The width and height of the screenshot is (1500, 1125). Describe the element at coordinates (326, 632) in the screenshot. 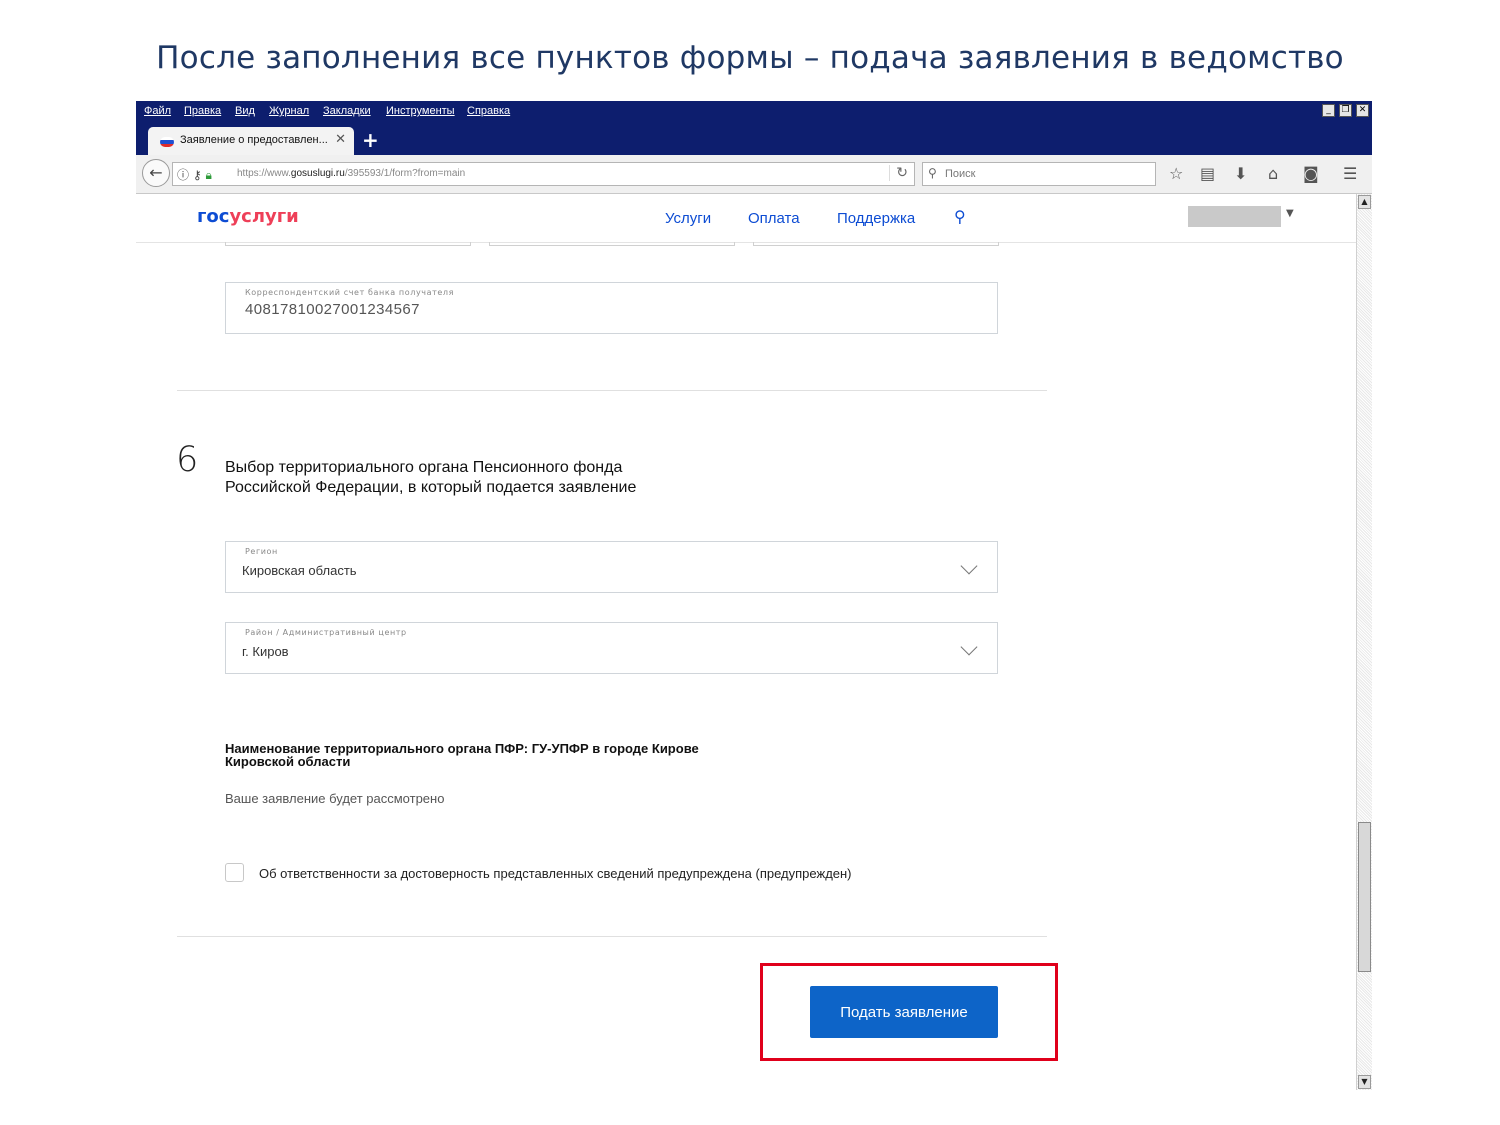

I see `district-label: Район / Административный центр` at that location.